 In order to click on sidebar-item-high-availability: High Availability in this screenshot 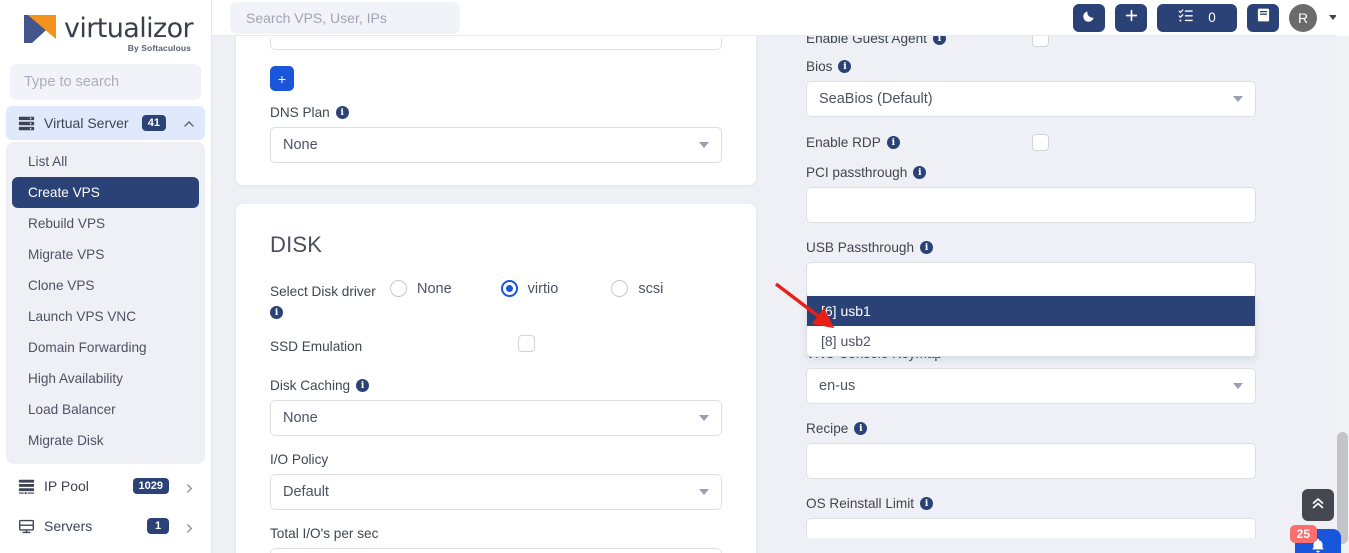, I will do `click(105, 378)`.